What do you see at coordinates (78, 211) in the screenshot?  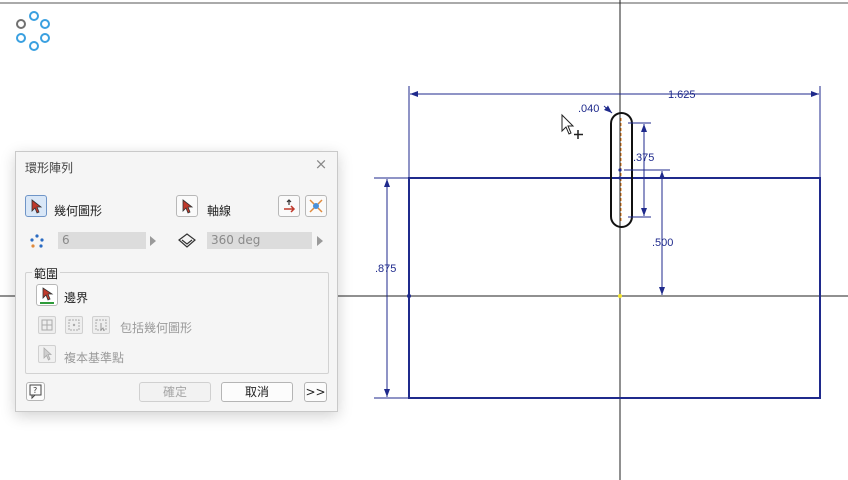 I see `geometry-label: 幾何圖形` at bounding box center [78, 211].